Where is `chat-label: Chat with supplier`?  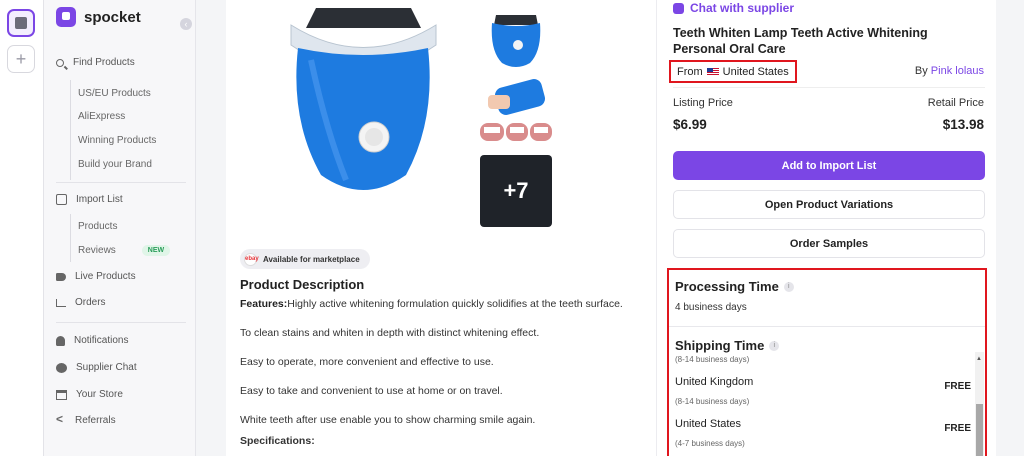
chat-label: Chat with supplier is located at coordinates (742, 8).